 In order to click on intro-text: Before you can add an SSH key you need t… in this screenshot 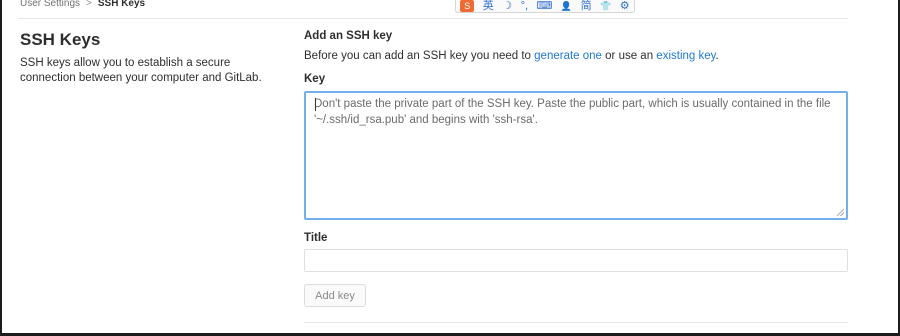, I will do `click(511, 56)`.